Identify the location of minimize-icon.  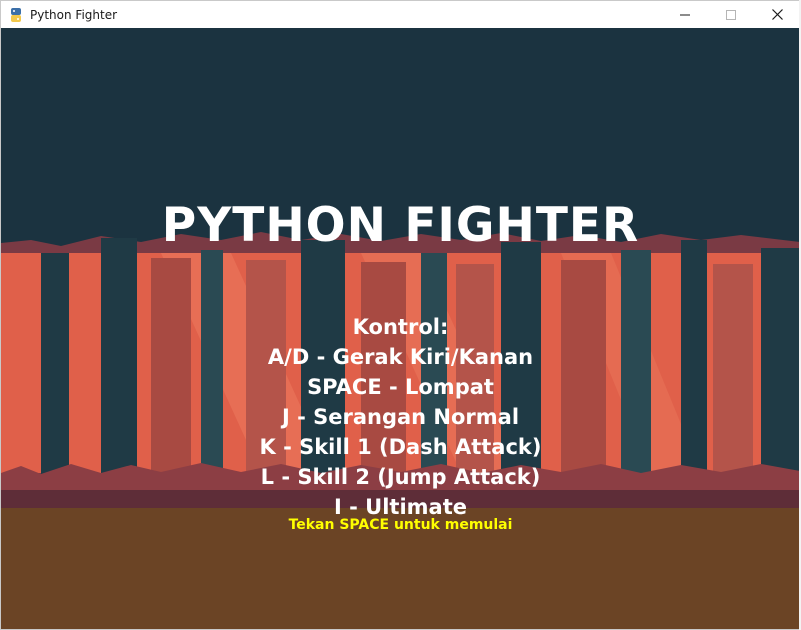
(685, 14).